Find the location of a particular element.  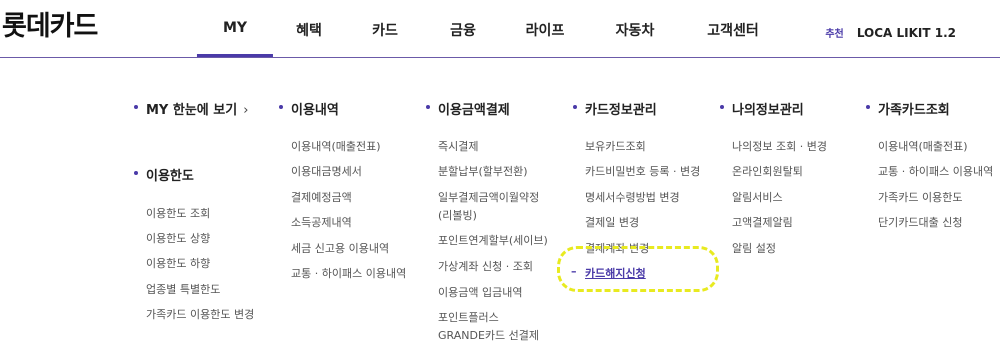

gnb-customer-center: 고객센터 is located at coordinates (733, 30).